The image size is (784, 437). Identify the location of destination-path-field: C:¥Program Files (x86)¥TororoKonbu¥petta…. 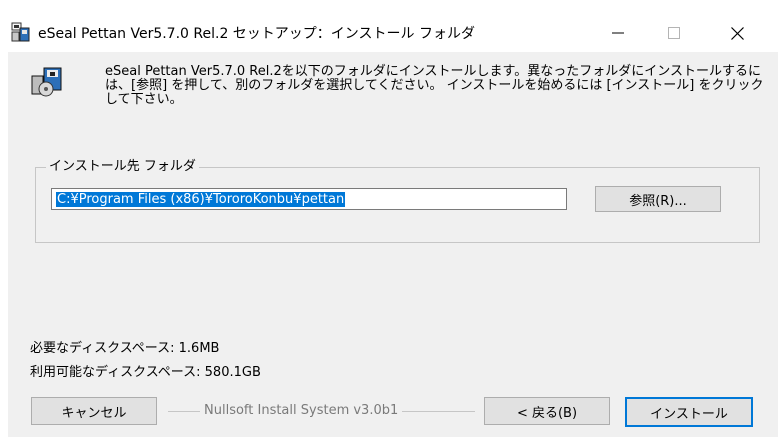
(309, 199).